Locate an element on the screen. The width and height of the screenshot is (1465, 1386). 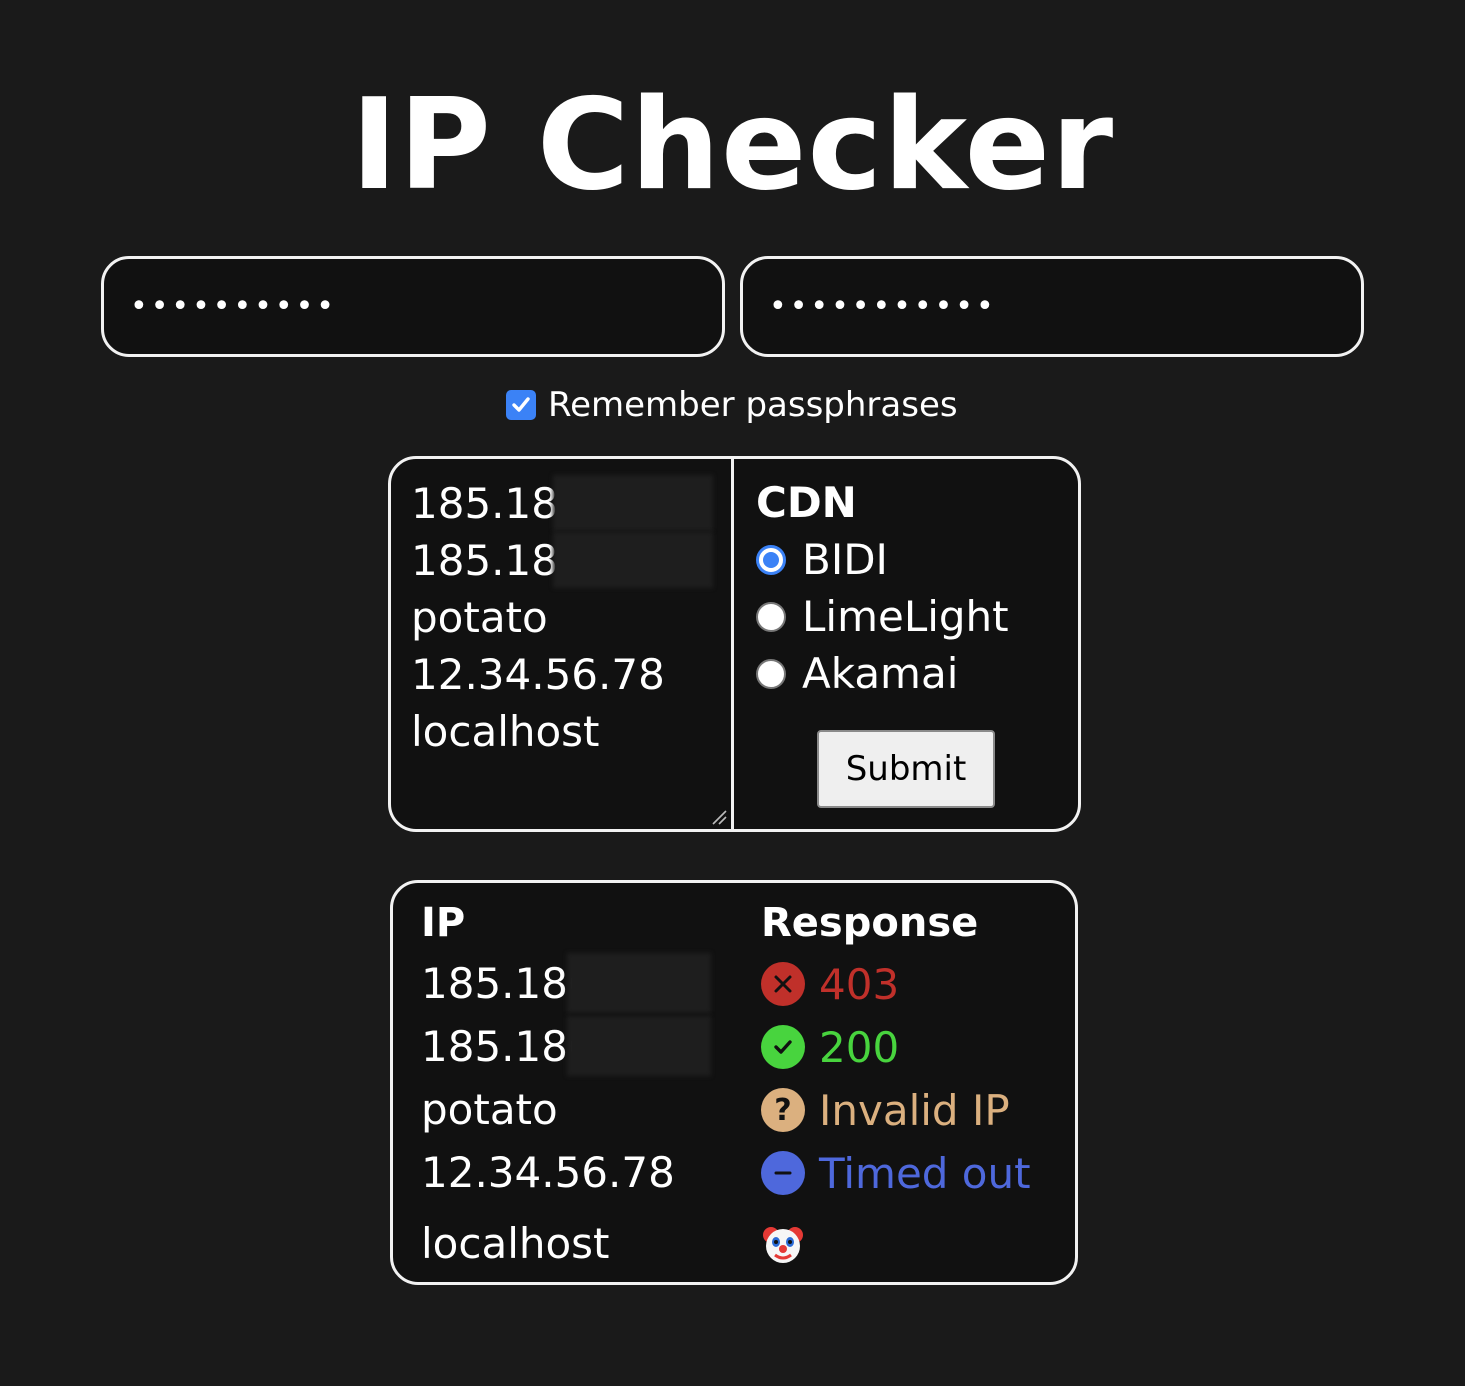
row-ip: potato is located at coordinates (489, 1109).